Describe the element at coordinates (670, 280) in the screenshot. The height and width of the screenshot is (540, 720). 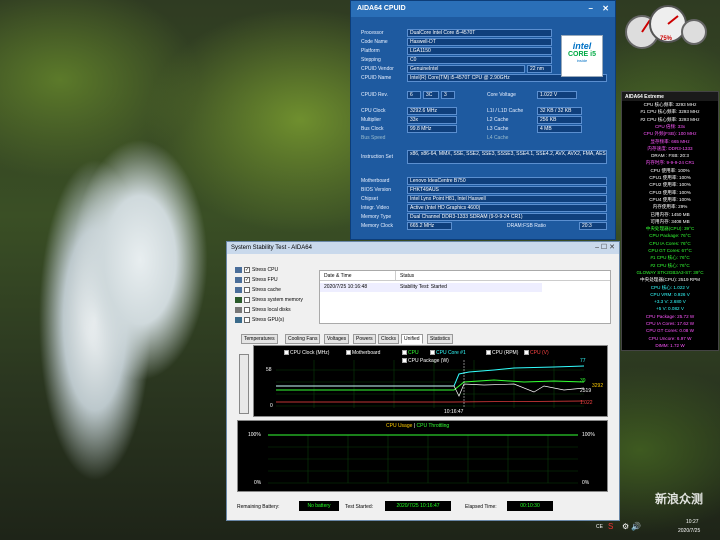
I see `sensor-line: 中央处理器(CPU): 2519 RPM` at that location.